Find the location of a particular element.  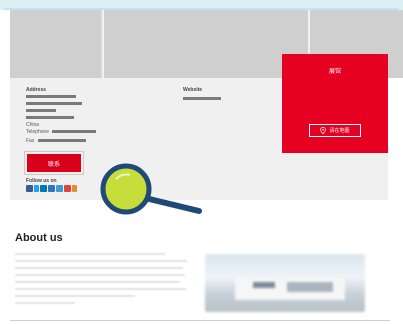

other-icon is located at coordinates (74, 188).